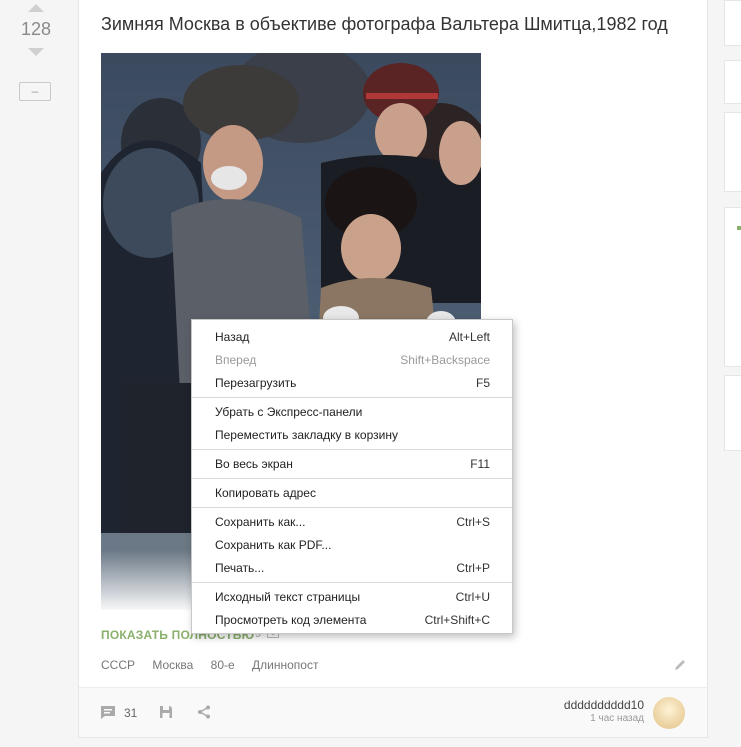 This screenshot has height=747, width=741. I want to click on menu-item-shortcut: Ctrl+U, so click(472, 597).